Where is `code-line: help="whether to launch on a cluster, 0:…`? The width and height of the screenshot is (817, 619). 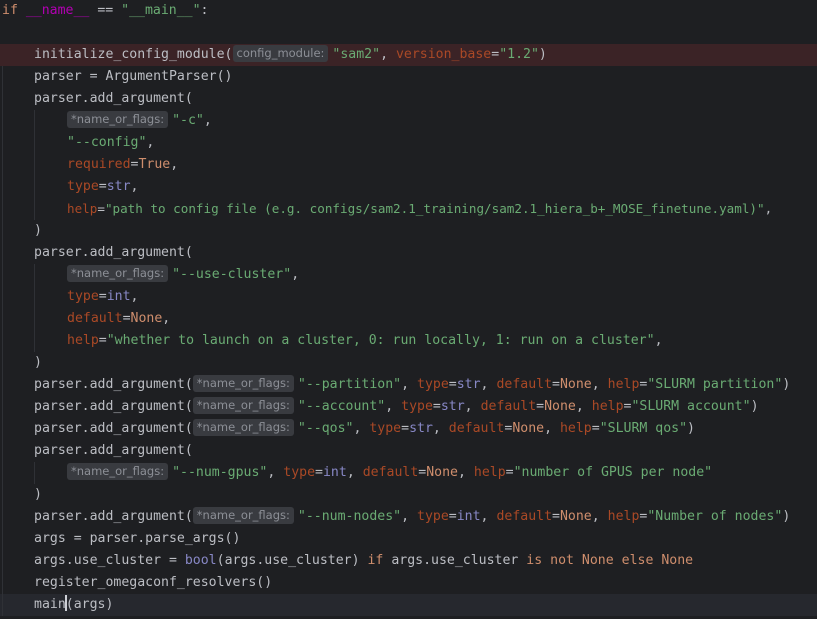 code-line: help="whether to launch on a cluster, 0:… is located at coordinates (408, 341).